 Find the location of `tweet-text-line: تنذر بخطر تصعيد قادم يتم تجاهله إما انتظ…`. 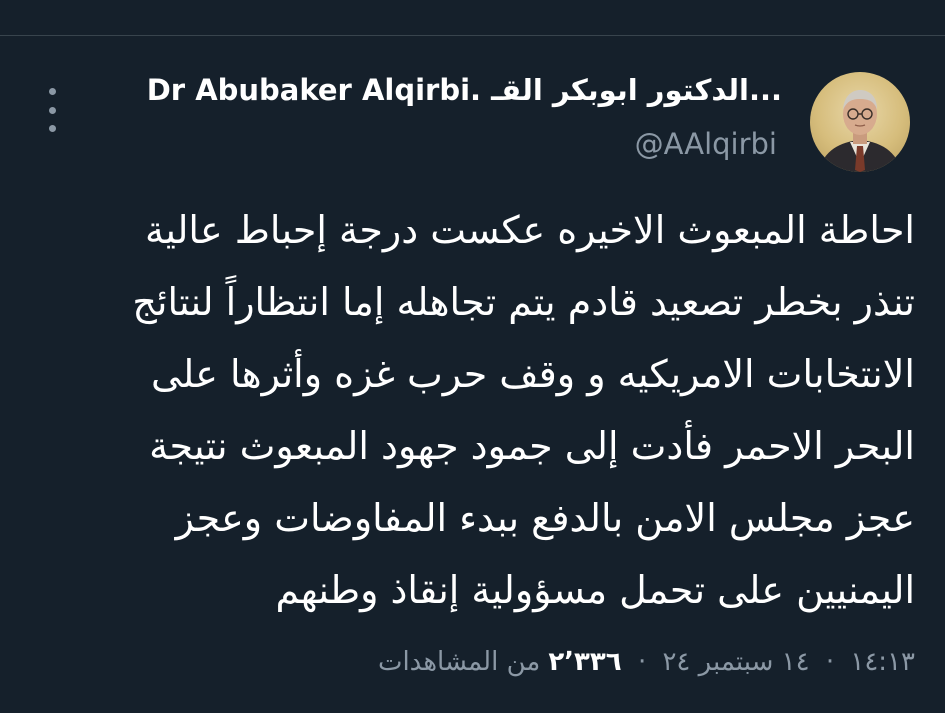

tweet-text-line: تنذر بخطر تصعيد قادم يتم تجاهله إما انتظ… is located at coordinates (523, 302).